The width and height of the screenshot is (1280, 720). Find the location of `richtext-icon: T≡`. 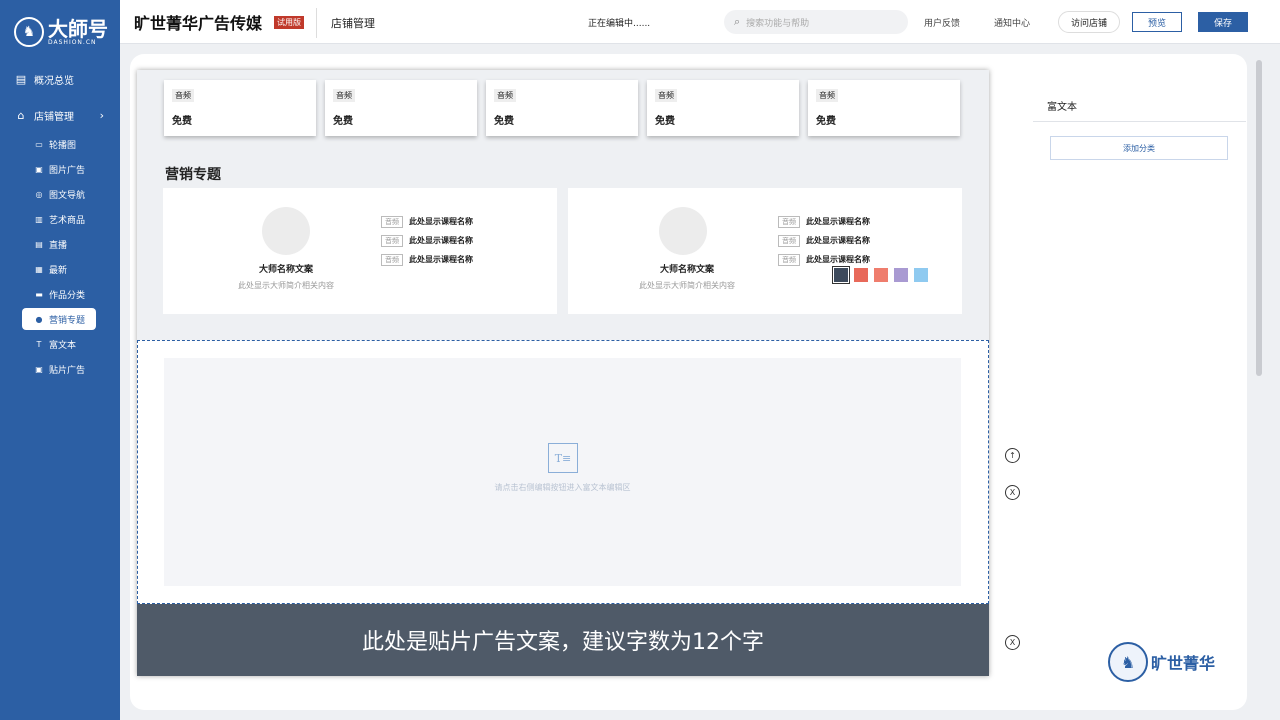

richtext-icon: T≡ is located at coordinates (563, 458).